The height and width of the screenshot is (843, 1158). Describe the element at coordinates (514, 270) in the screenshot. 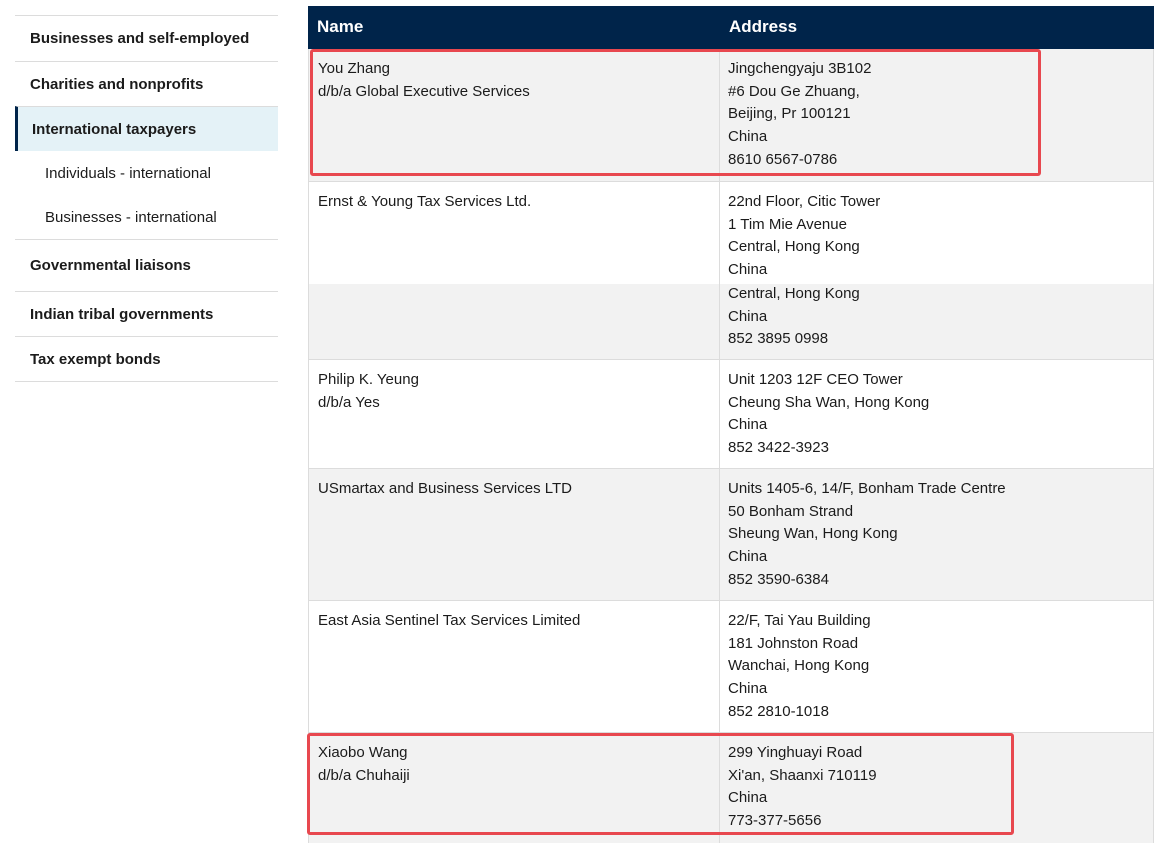

I see `name-cell: Ernst & Young Tax Services Ltd.` at that location.